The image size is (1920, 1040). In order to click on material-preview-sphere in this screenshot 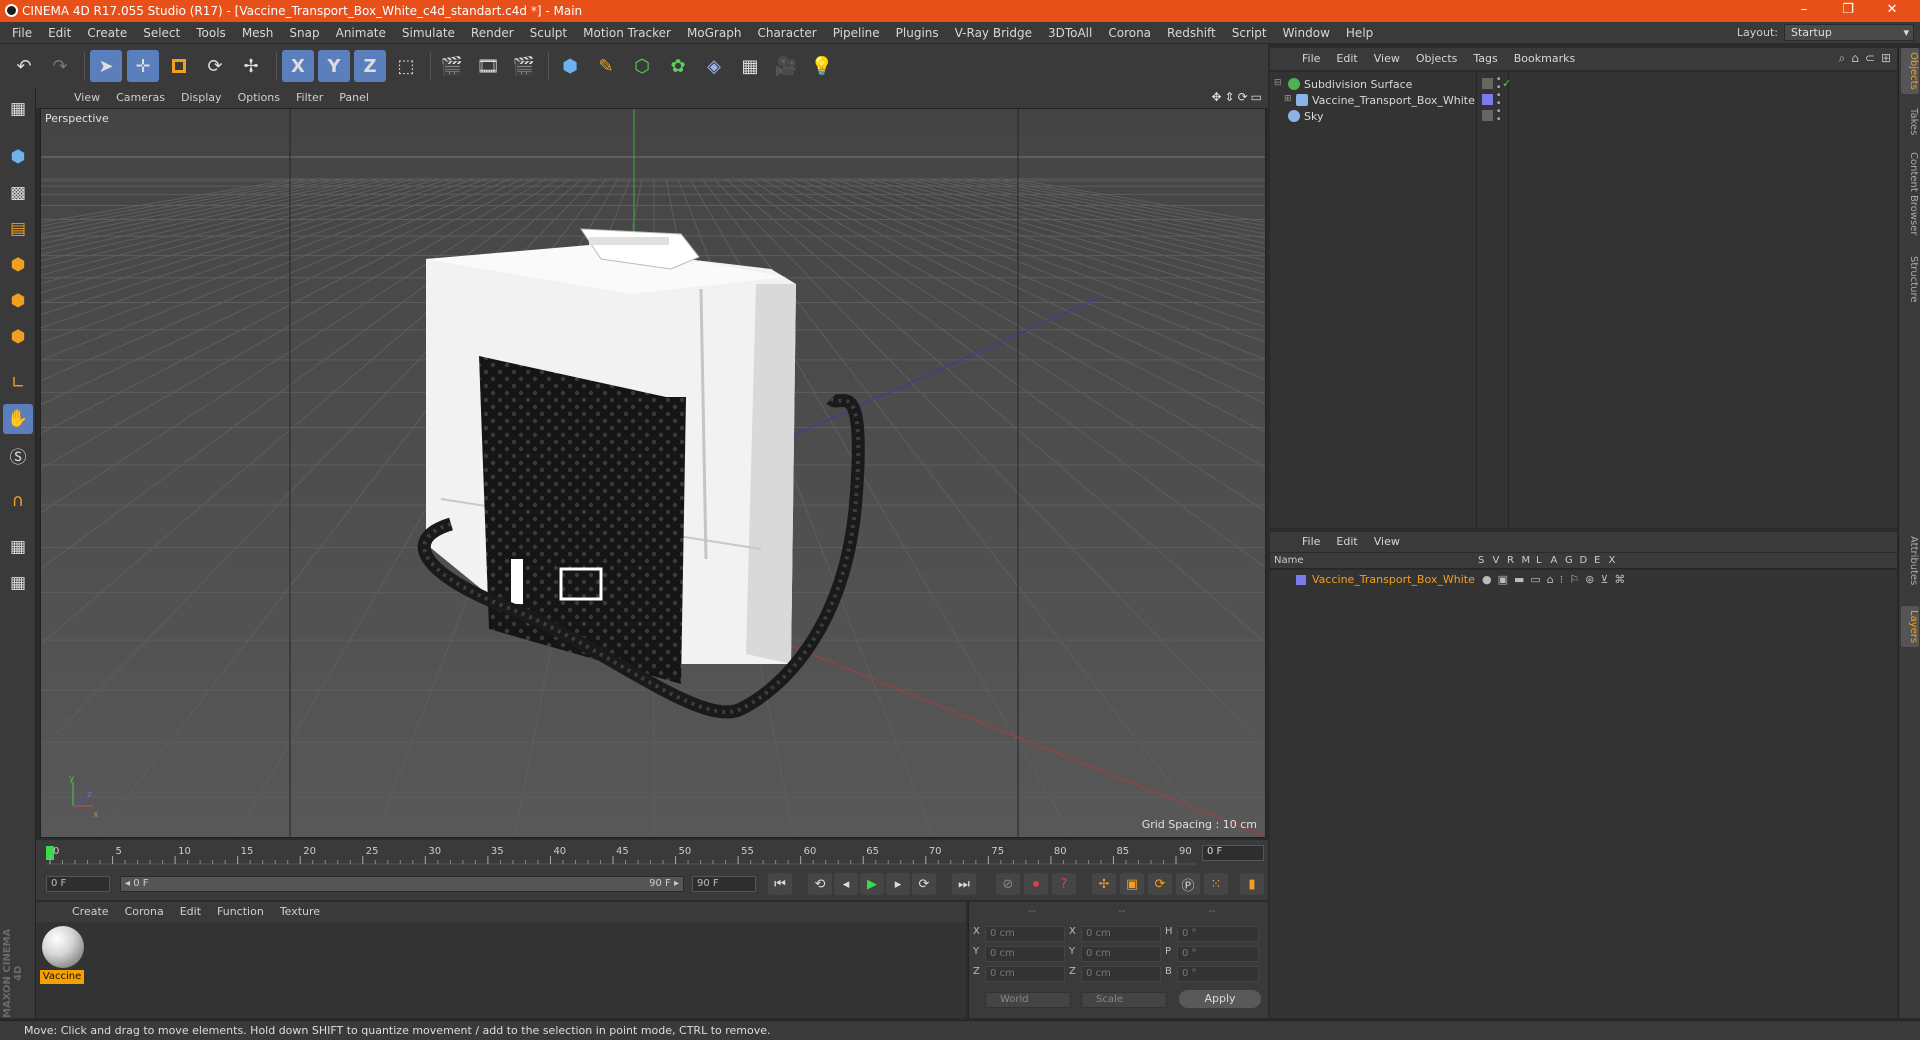, I will do `click(63, 947)`.